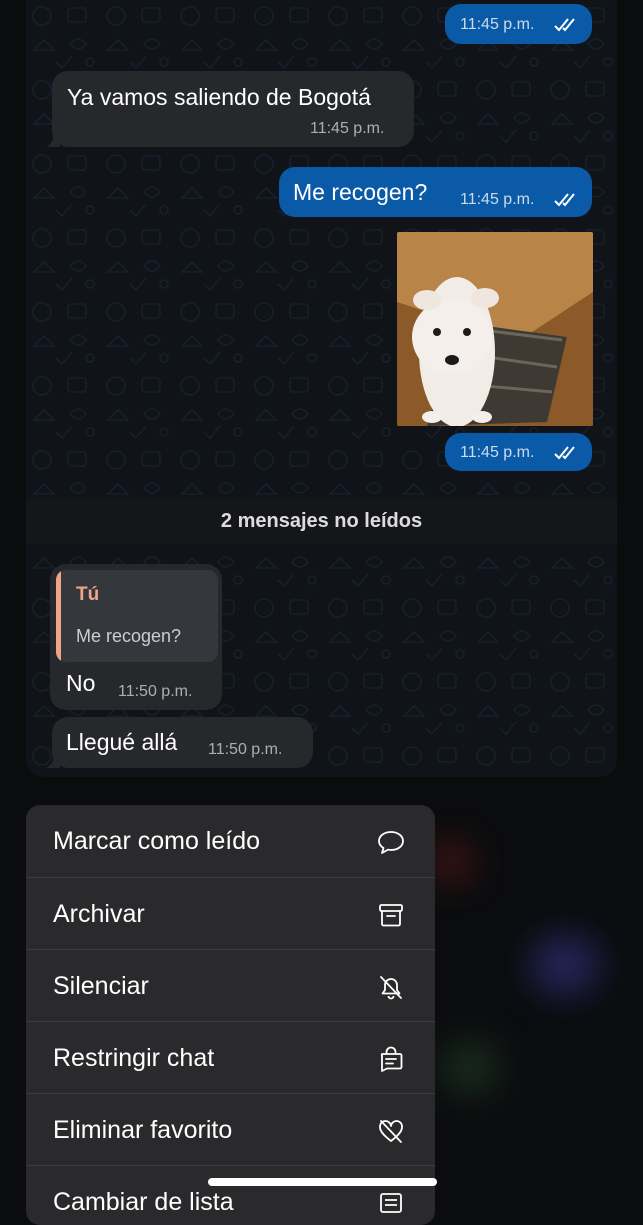  I want to click on list-icon, so click(391, 1203).